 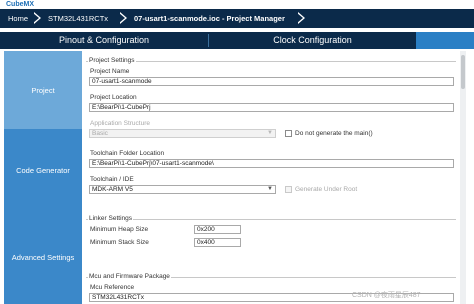 I want to click on generate-under-root-checkbox, so click(x=288, y=189).